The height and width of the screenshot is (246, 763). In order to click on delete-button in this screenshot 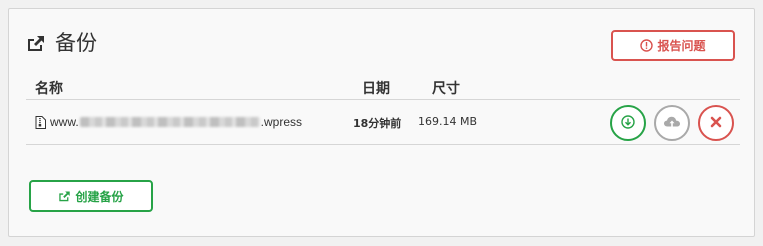, I will do `click(716, 123)`.